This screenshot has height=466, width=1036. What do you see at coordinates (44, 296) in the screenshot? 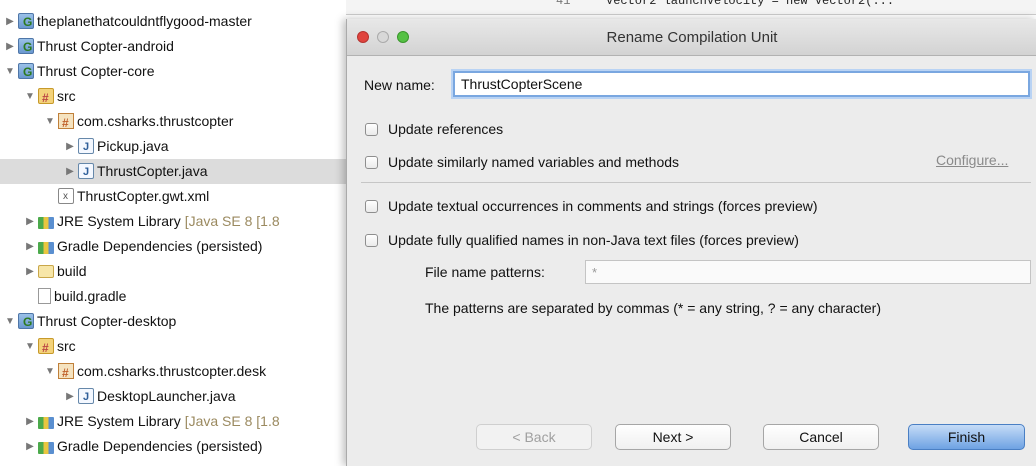
I see `file-icon` at bounding box center [44, 296].